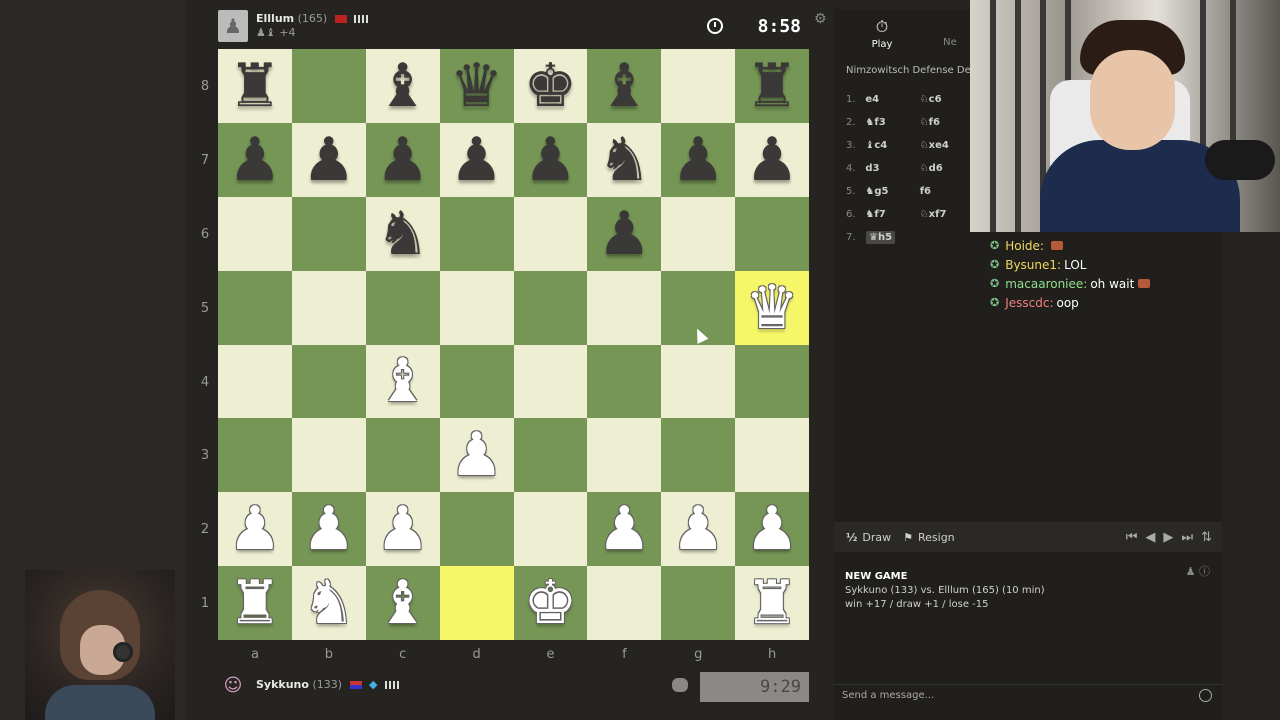 This screenshot has height=720, width=1280. I want to click on square-c8: ♝, so click(402, 86).